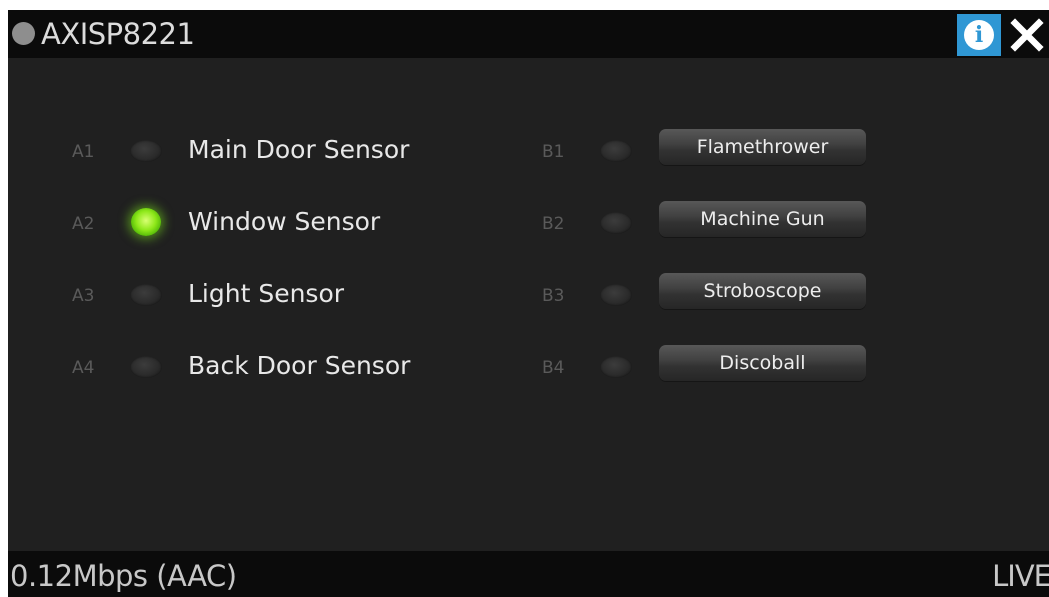 Image resolution: width=1049 pixels, height=597 pixels. What do you see at coordinates (83, 296) in the screenshot?
I see `input-port-label: A3` at bounding box center [83, 296].